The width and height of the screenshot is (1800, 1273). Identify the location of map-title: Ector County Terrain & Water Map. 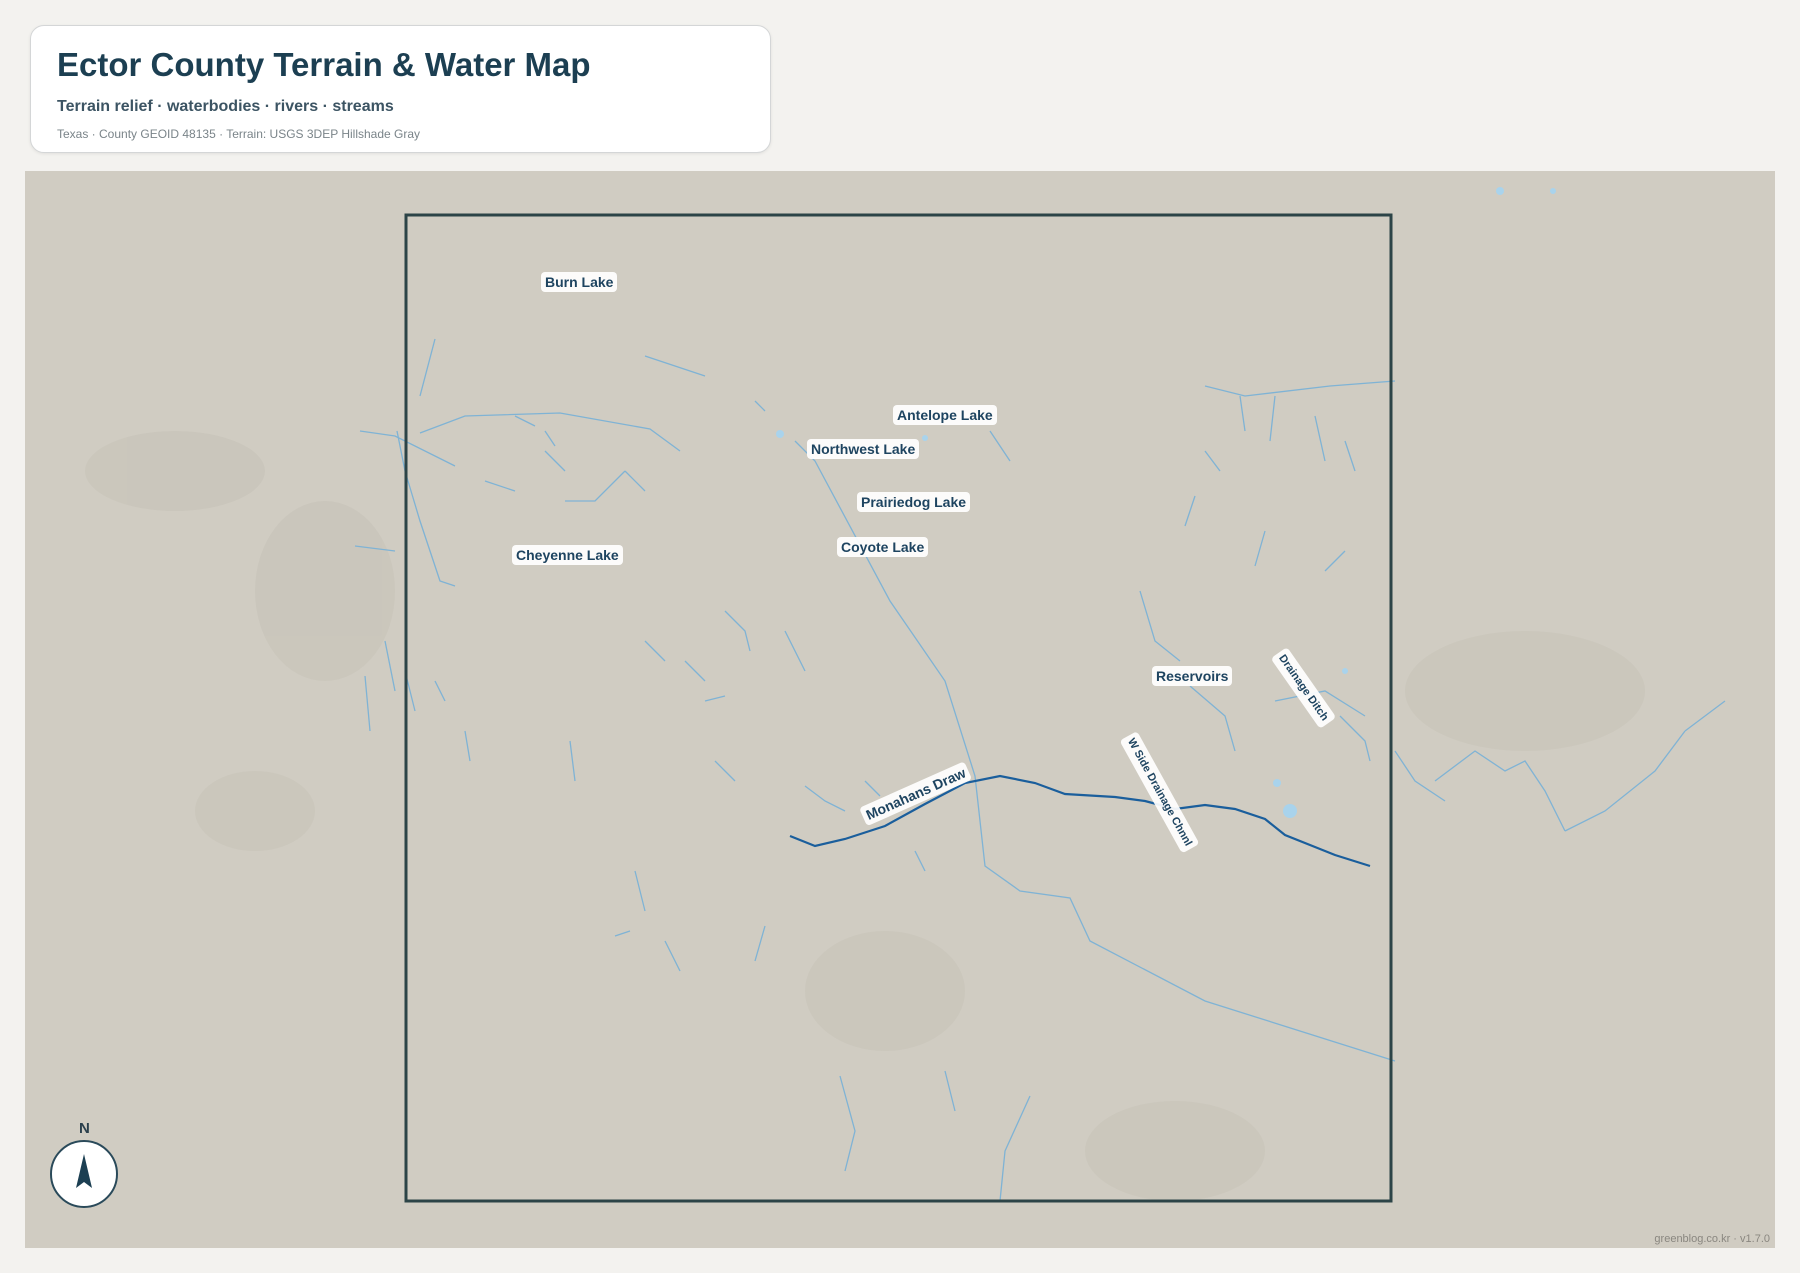
(324, 64).